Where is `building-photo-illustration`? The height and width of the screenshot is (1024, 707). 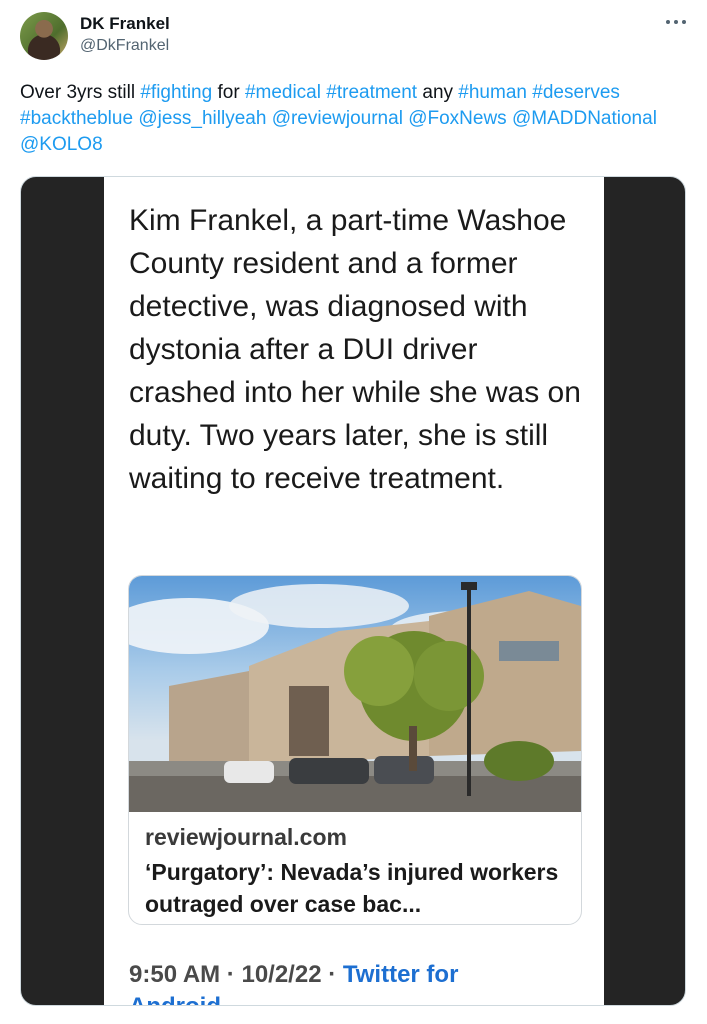 building-photo-illustration is located at coordinates (355, 697).